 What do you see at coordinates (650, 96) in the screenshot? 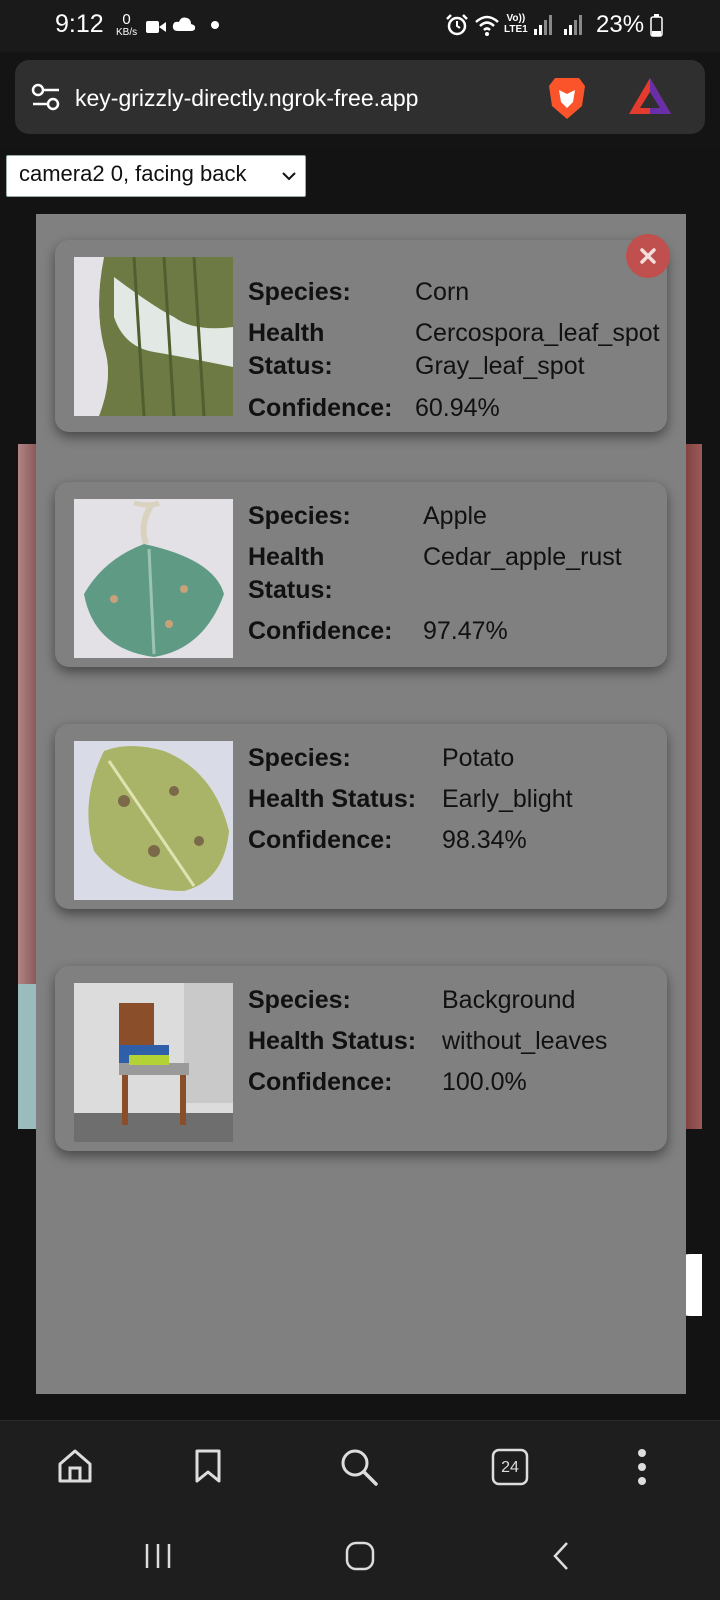
I see `brave-rewards-icon` at bounding box center [650, 96].